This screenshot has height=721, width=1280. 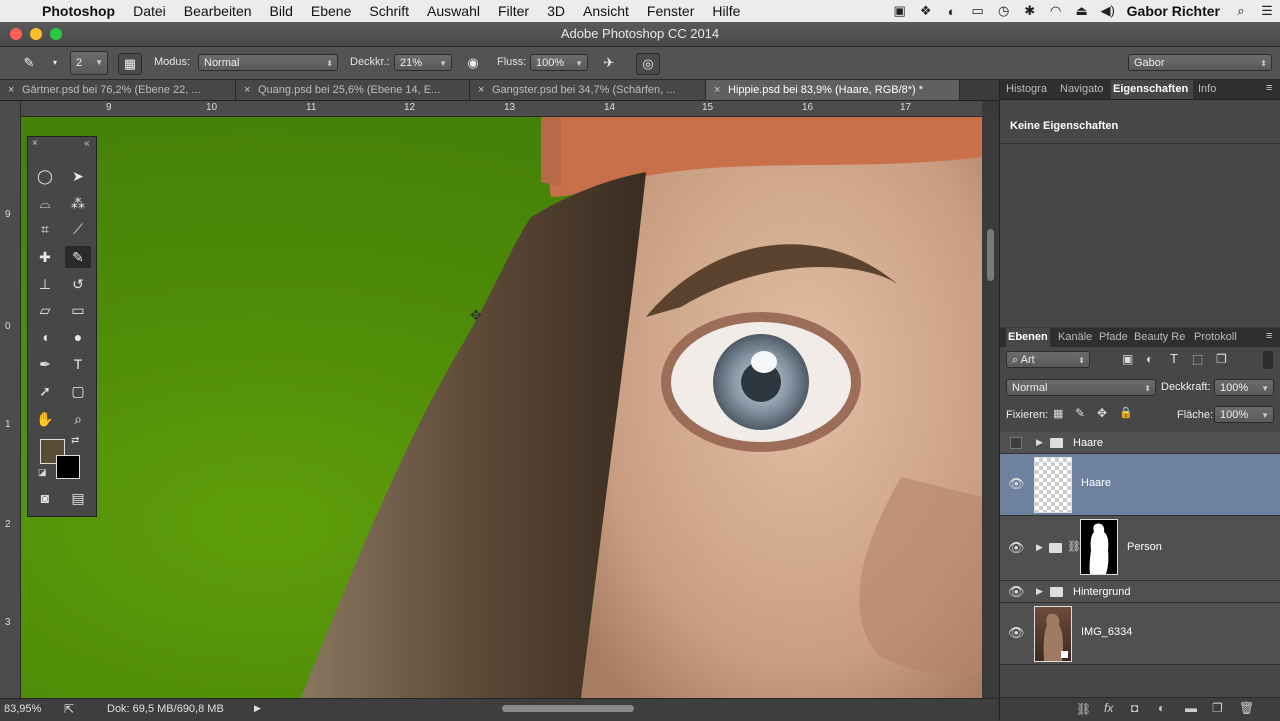 What do you see at coordinates (926, 11) in the screenshot?
I see `dropbox-icon: ❖` at bounding box center [926, 11].